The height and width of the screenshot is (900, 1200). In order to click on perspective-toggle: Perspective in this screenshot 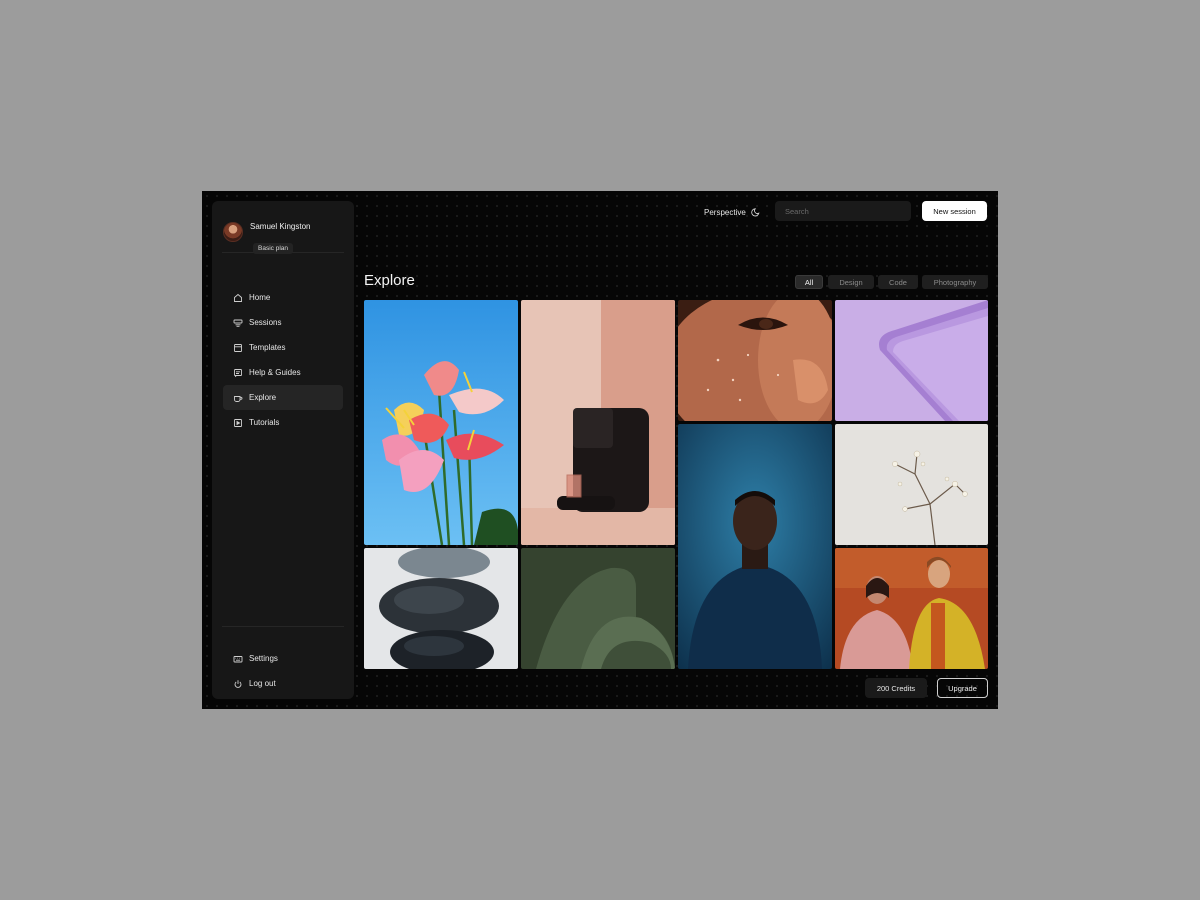, I will do `click(732, 212)`.